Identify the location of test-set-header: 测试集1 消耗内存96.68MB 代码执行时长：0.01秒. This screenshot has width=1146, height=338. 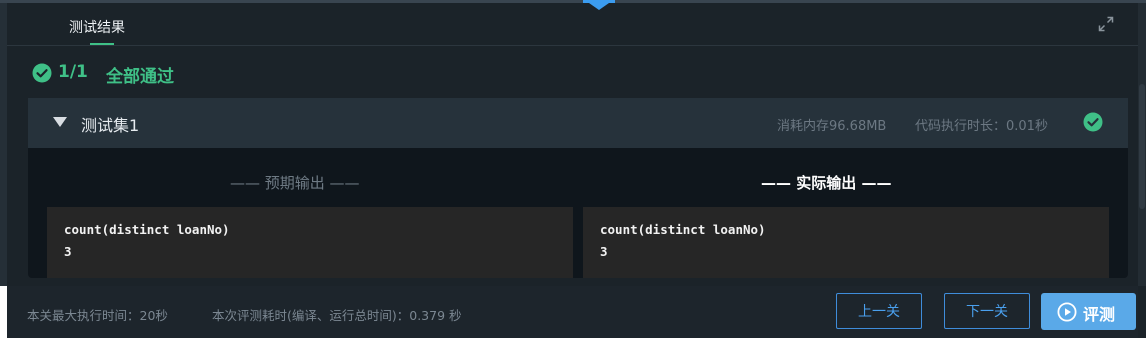
(578, 123).